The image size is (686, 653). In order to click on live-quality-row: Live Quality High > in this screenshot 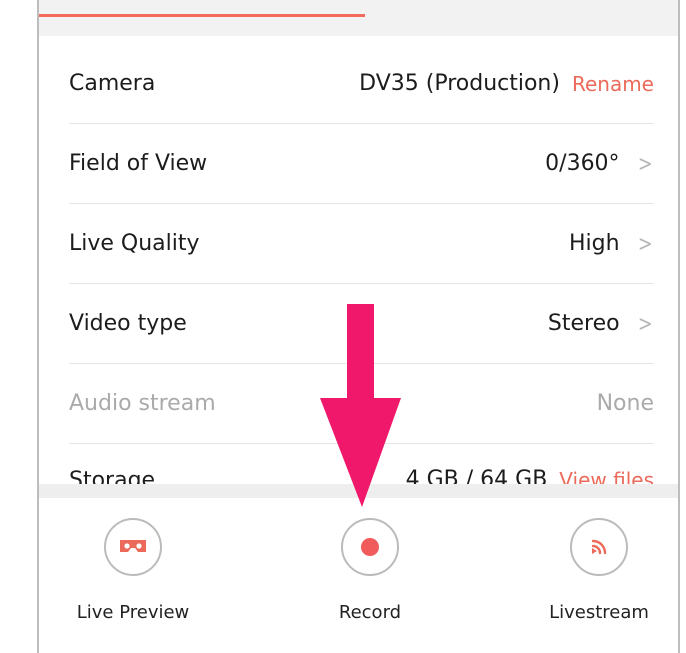, I will do `click(361, 244)`.